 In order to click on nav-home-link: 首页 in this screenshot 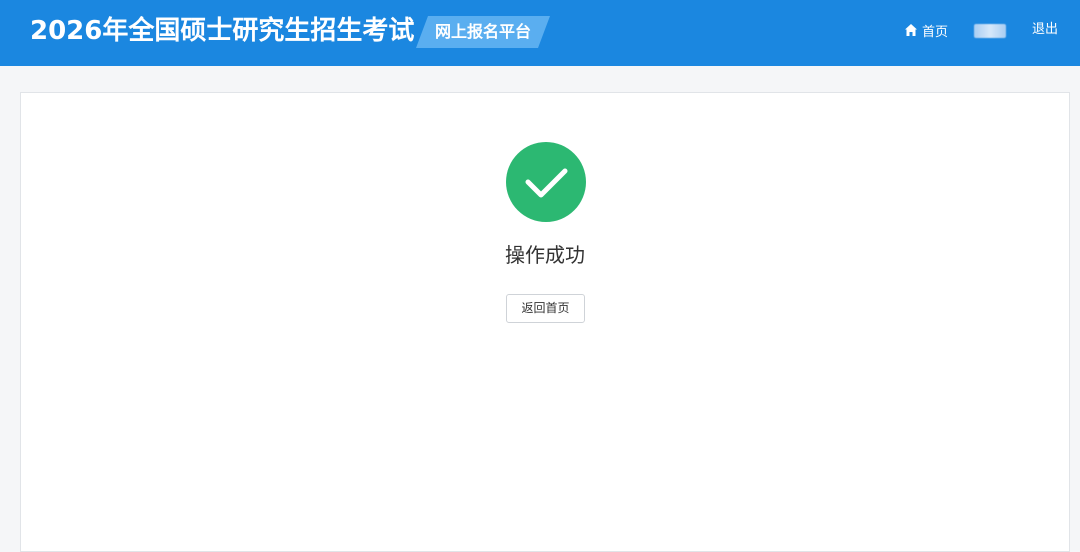, I will do `click(926, 30)`.